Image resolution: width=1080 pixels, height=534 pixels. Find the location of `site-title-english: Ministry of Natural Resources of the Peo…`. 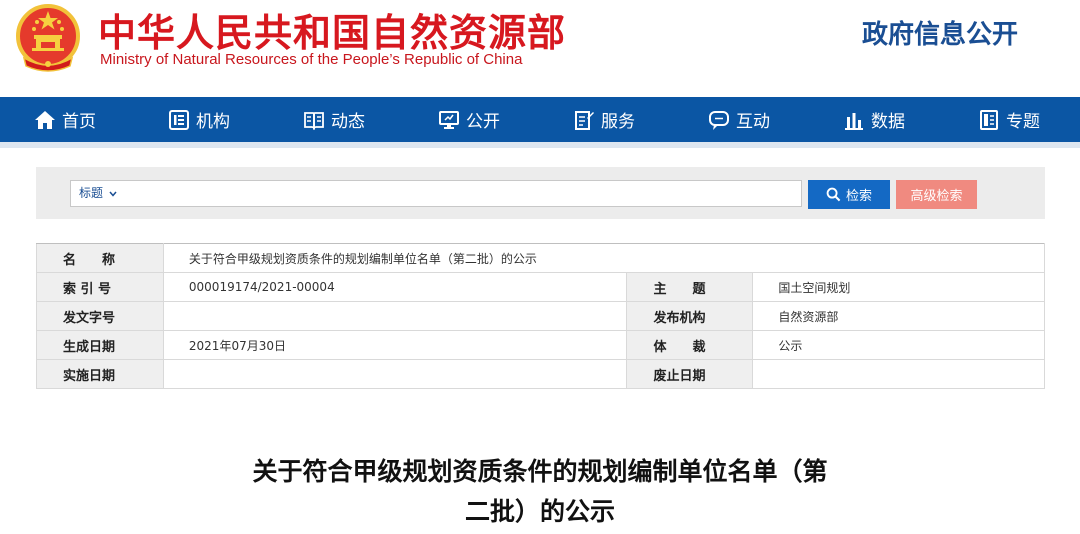

site-title-english: Ministry of Natural Resources of the Peo… is located at coordinates (311, 59).